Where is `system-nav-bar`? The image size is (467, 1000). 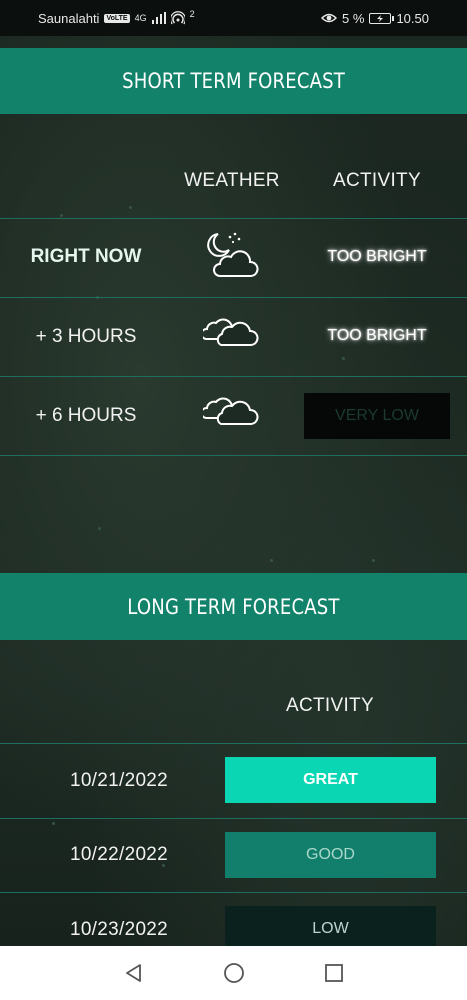
system-nav-bar is located at coordinates (233, 973).